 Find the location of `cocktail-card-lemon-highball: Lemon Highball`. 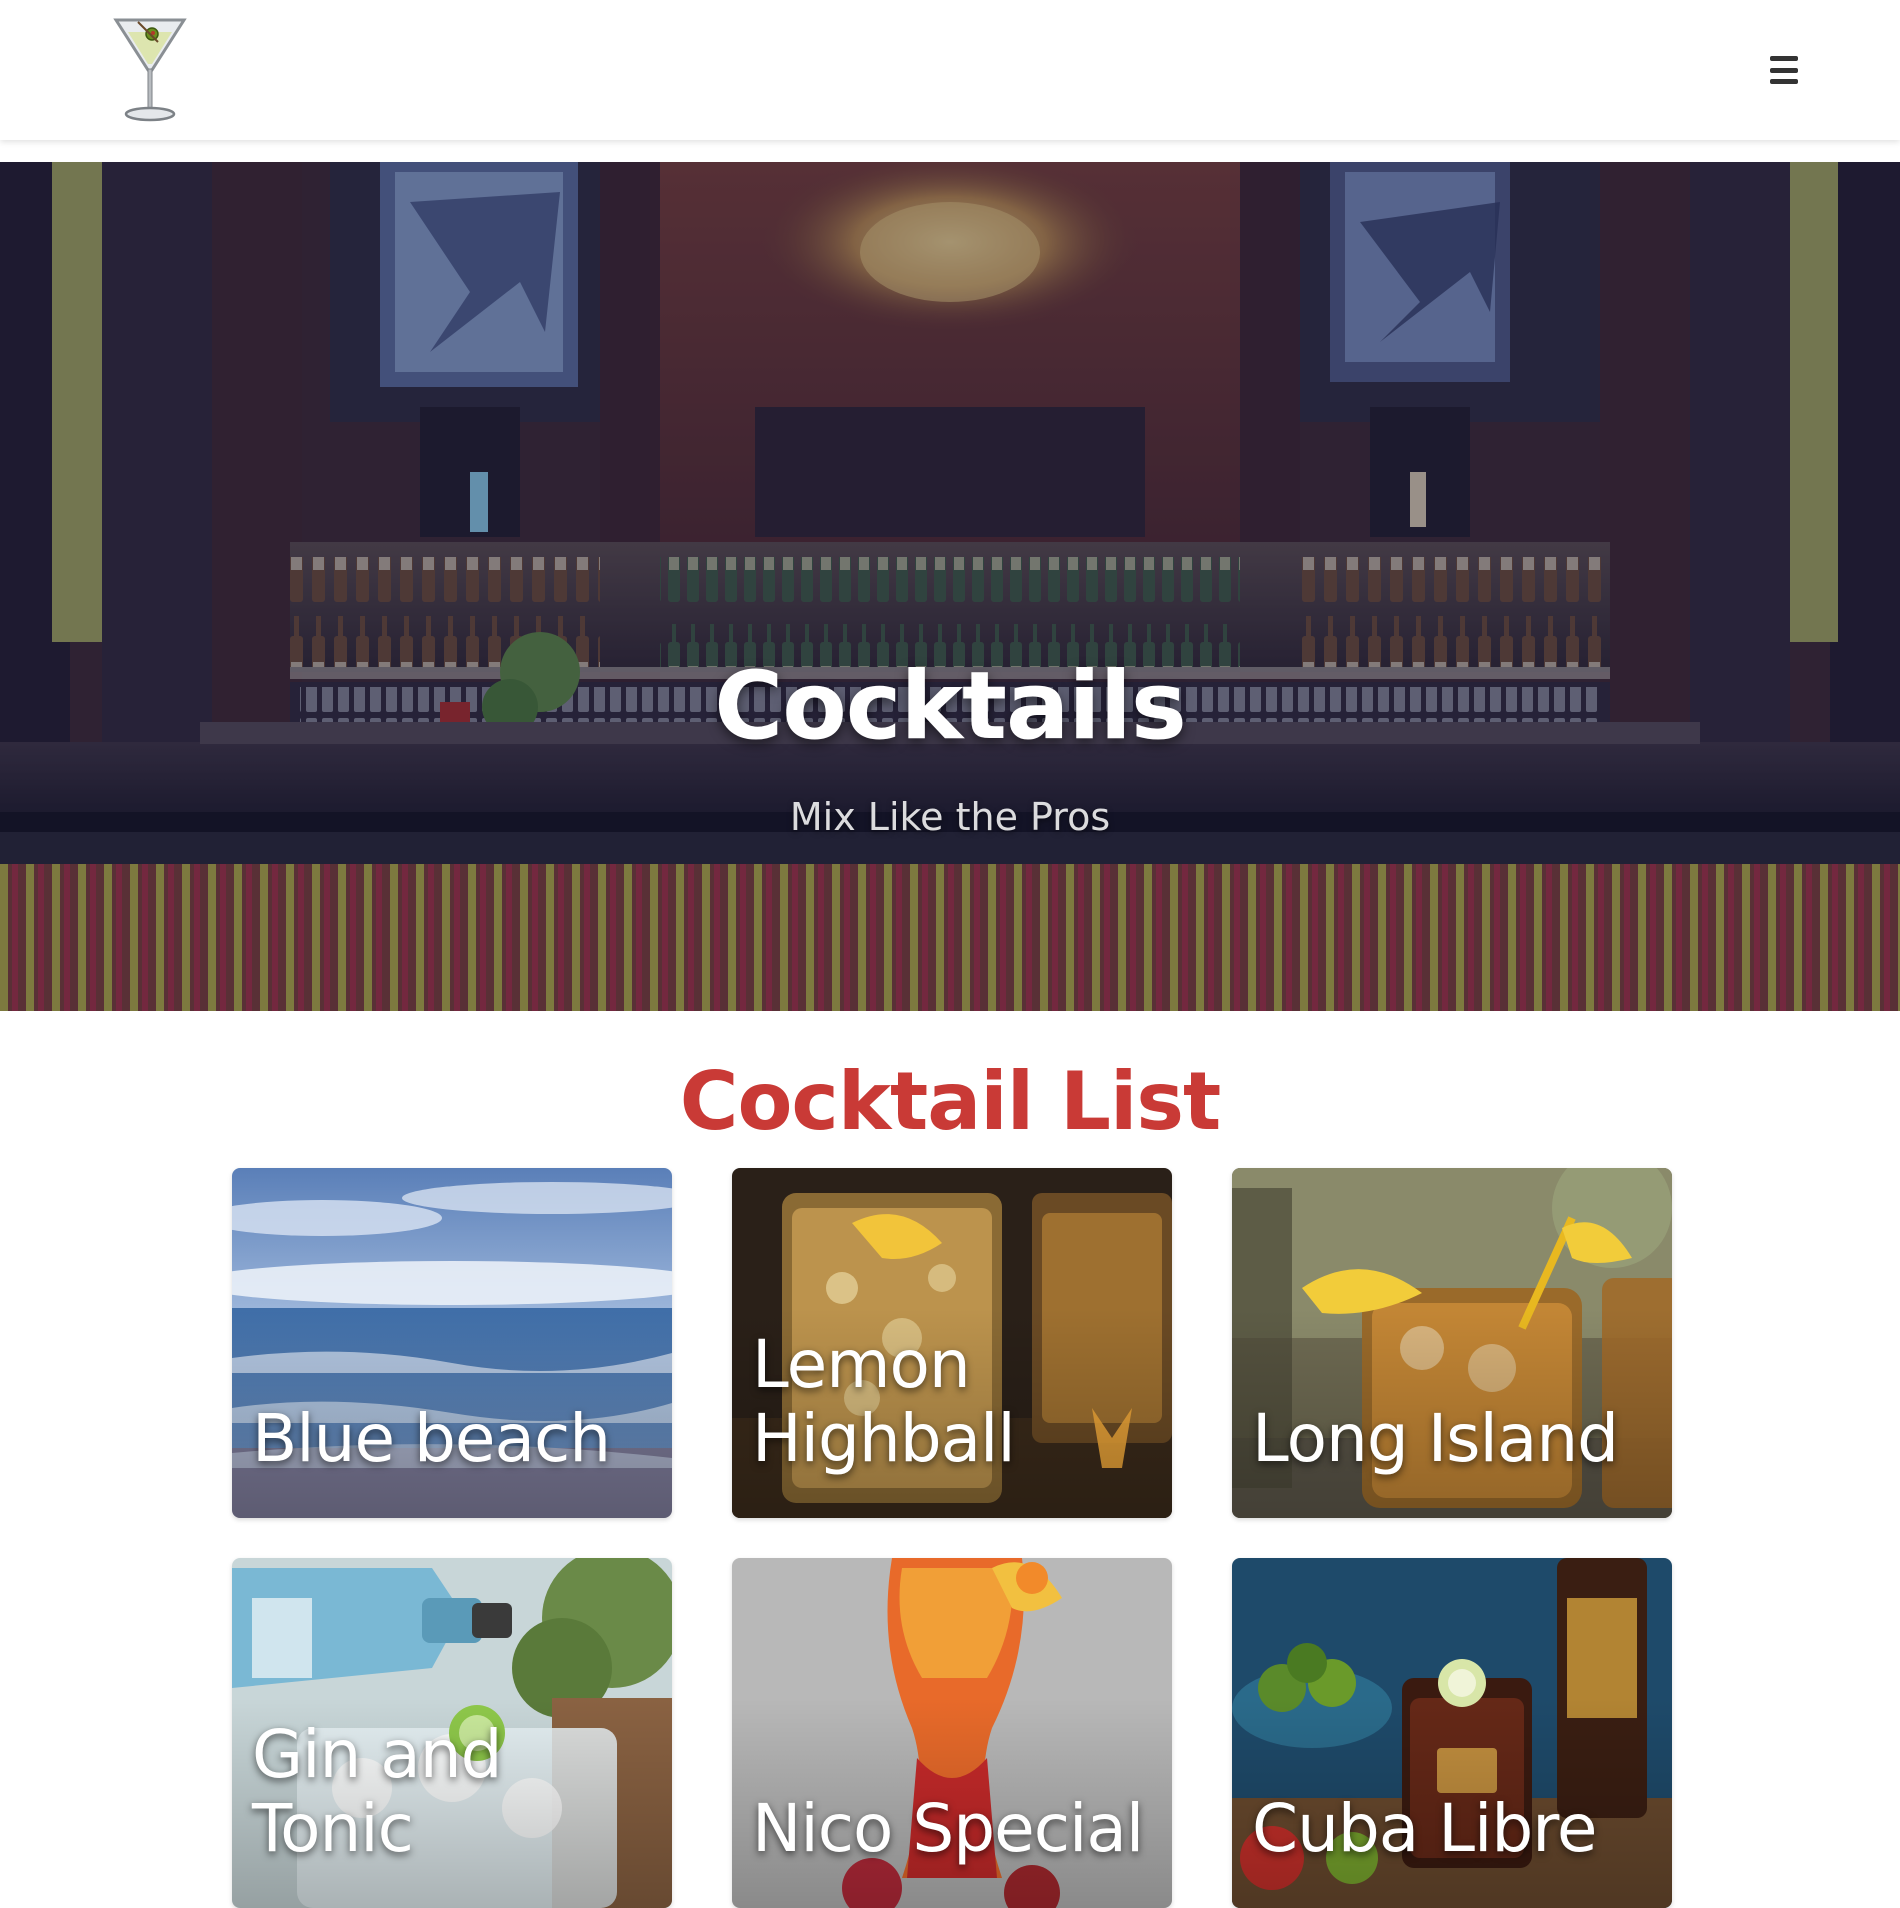

cocktail-card-lemon-highball: Lemon Highball is located at coordinates (952, 1343).